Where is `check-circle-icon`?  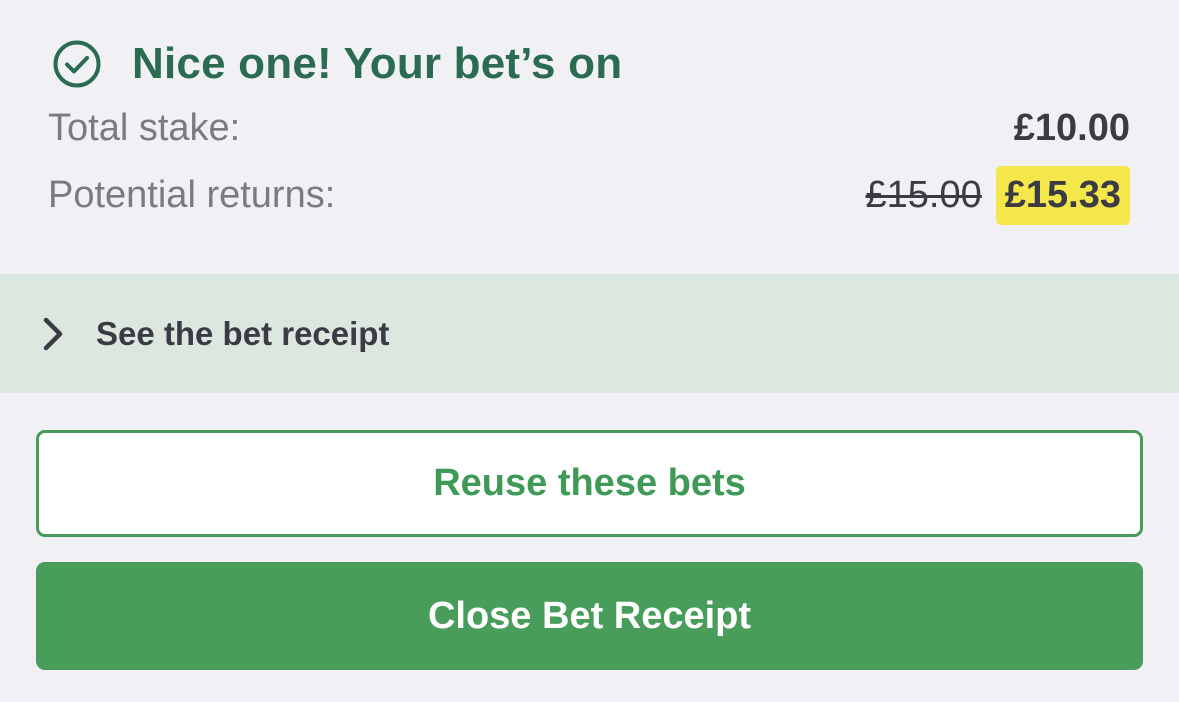
check-circle-icon is located at coordinates (77, 64).